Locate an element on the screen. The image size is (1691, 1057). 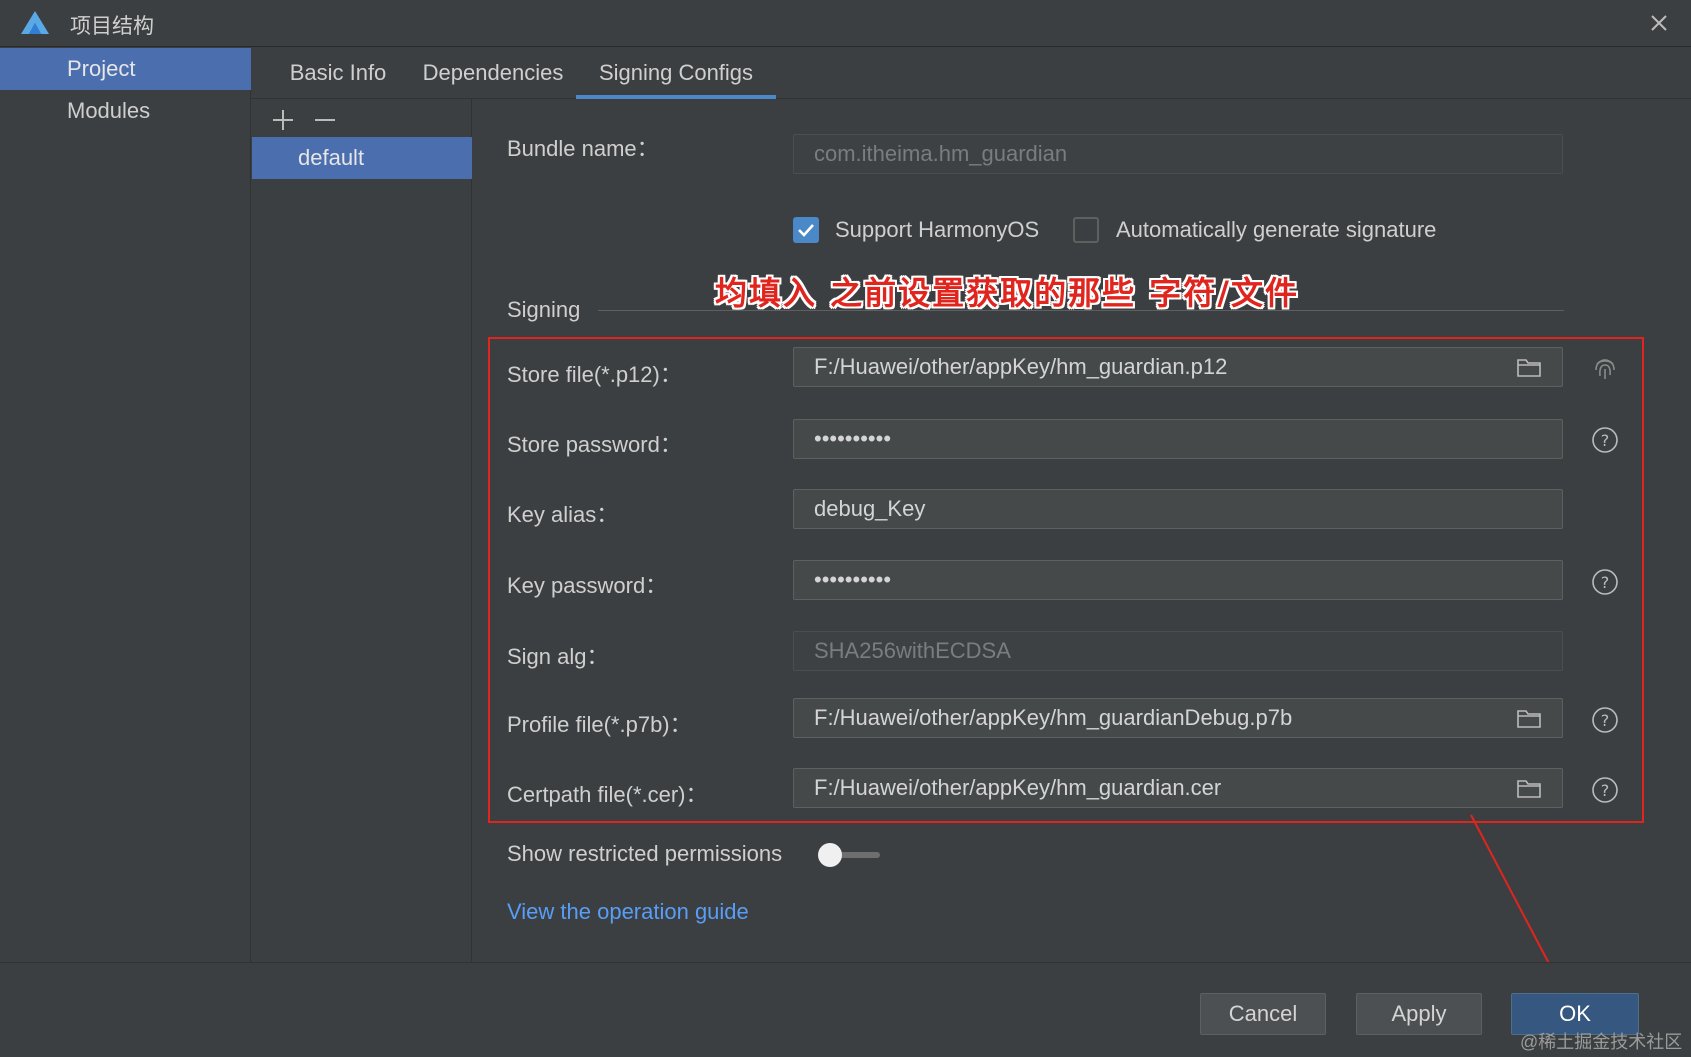
watermark: @稀土掘金技术社区 is located at coordinates (1601, 1042).